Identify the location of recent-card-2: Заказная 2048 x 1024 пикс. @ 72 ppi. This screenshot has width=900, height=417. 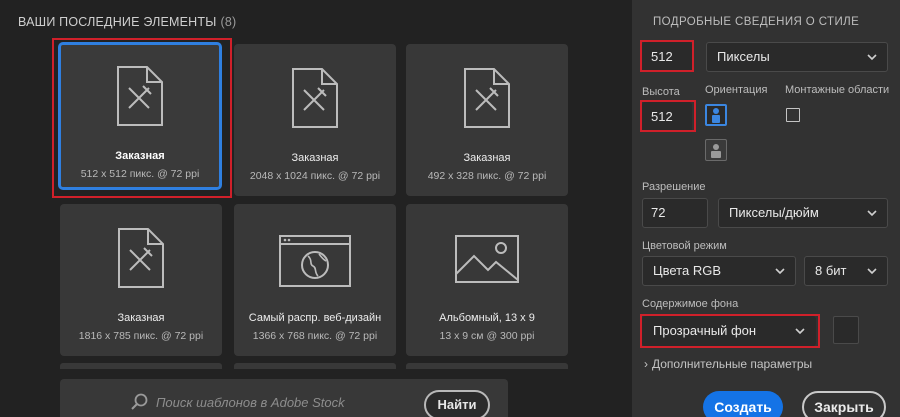
(315, 120).